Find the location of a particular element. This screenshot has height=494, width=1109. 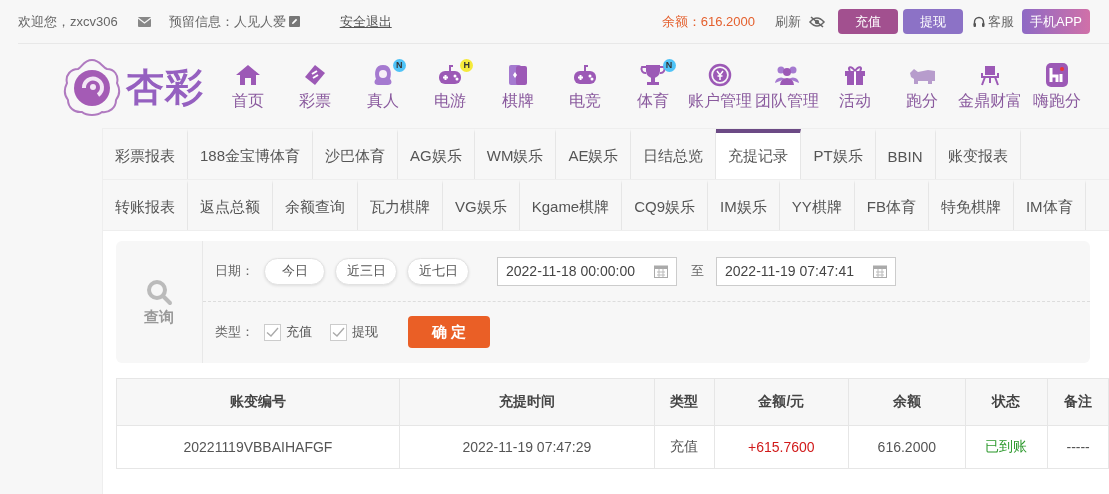

refresh-link: 刷新 is located at coordinates (788, 21).